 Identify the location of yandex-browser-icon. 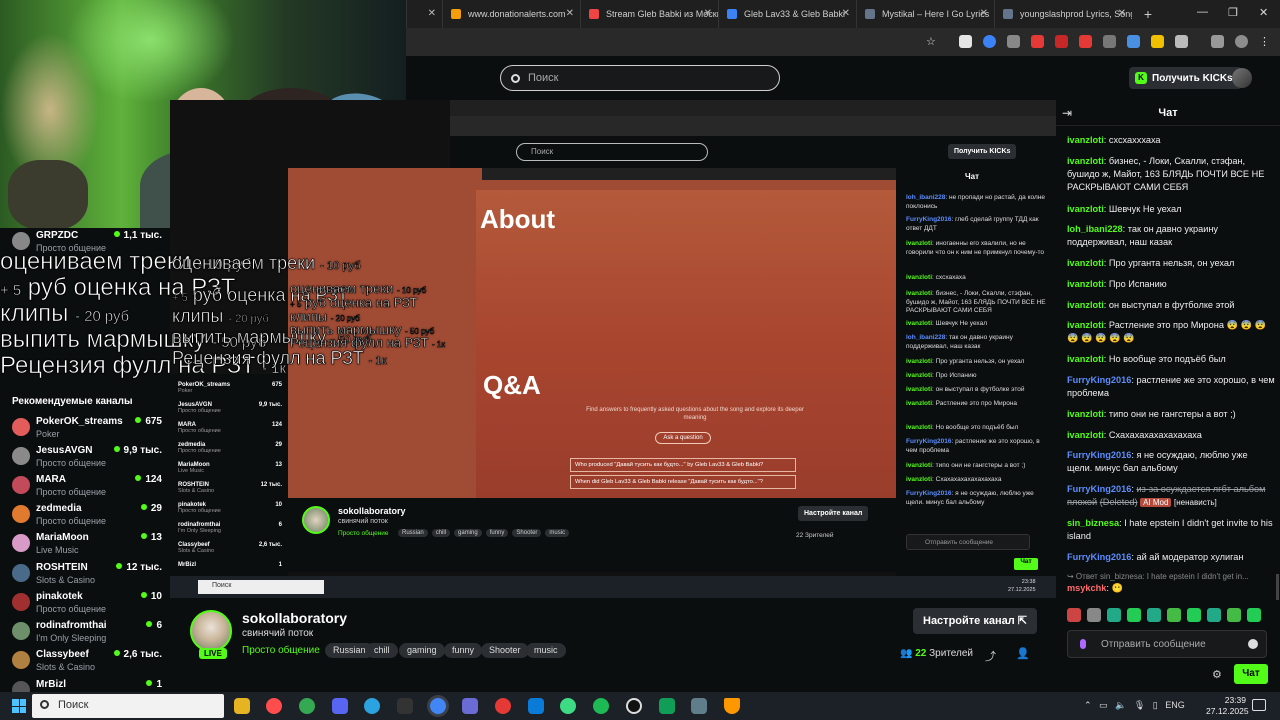
(274, 706).